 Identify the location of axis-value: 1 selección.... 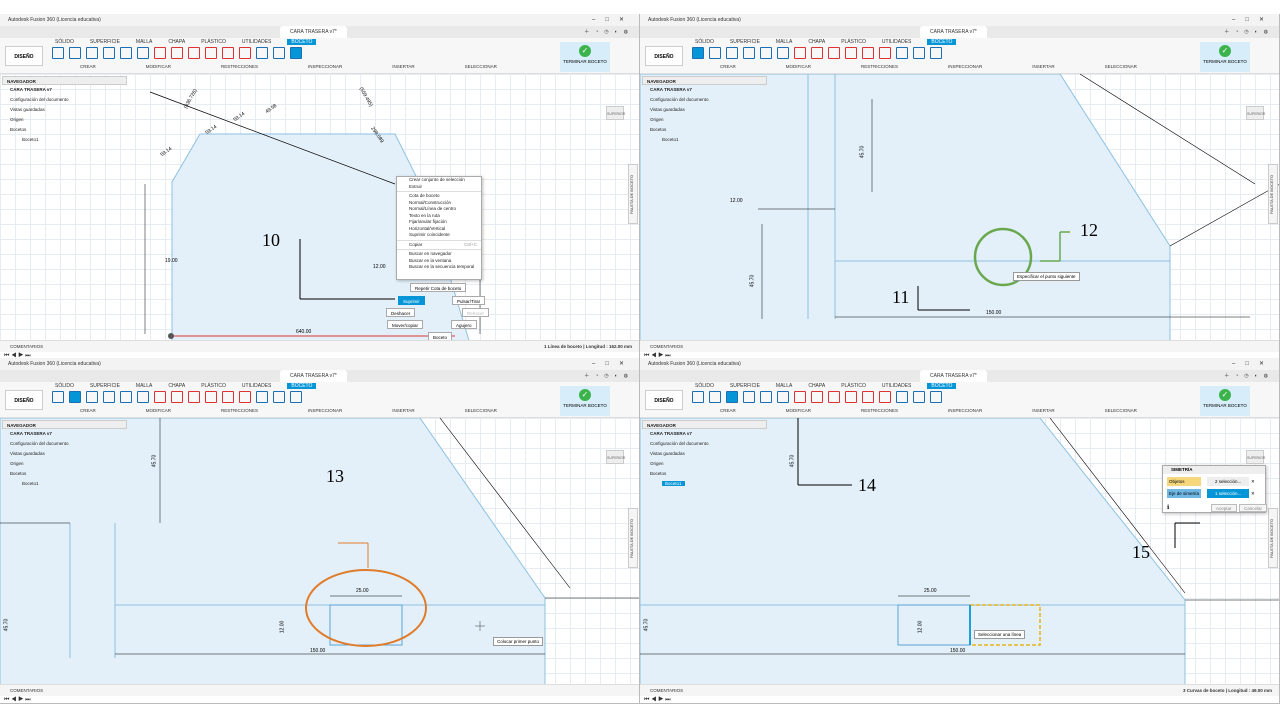
(1228, 493).